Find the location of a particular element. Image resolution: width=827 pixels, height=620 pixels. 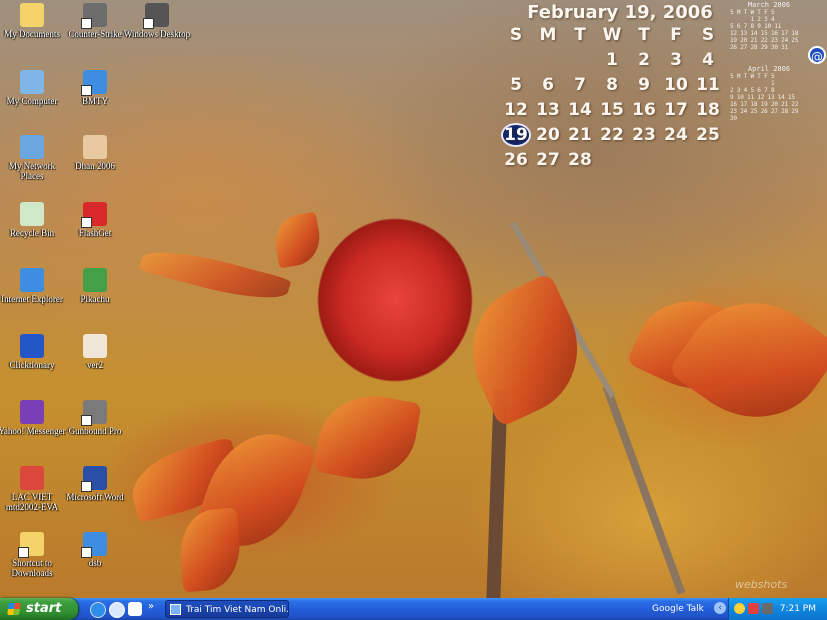

messenger-quicklaunch-icon is located at coordinates (135, 609).